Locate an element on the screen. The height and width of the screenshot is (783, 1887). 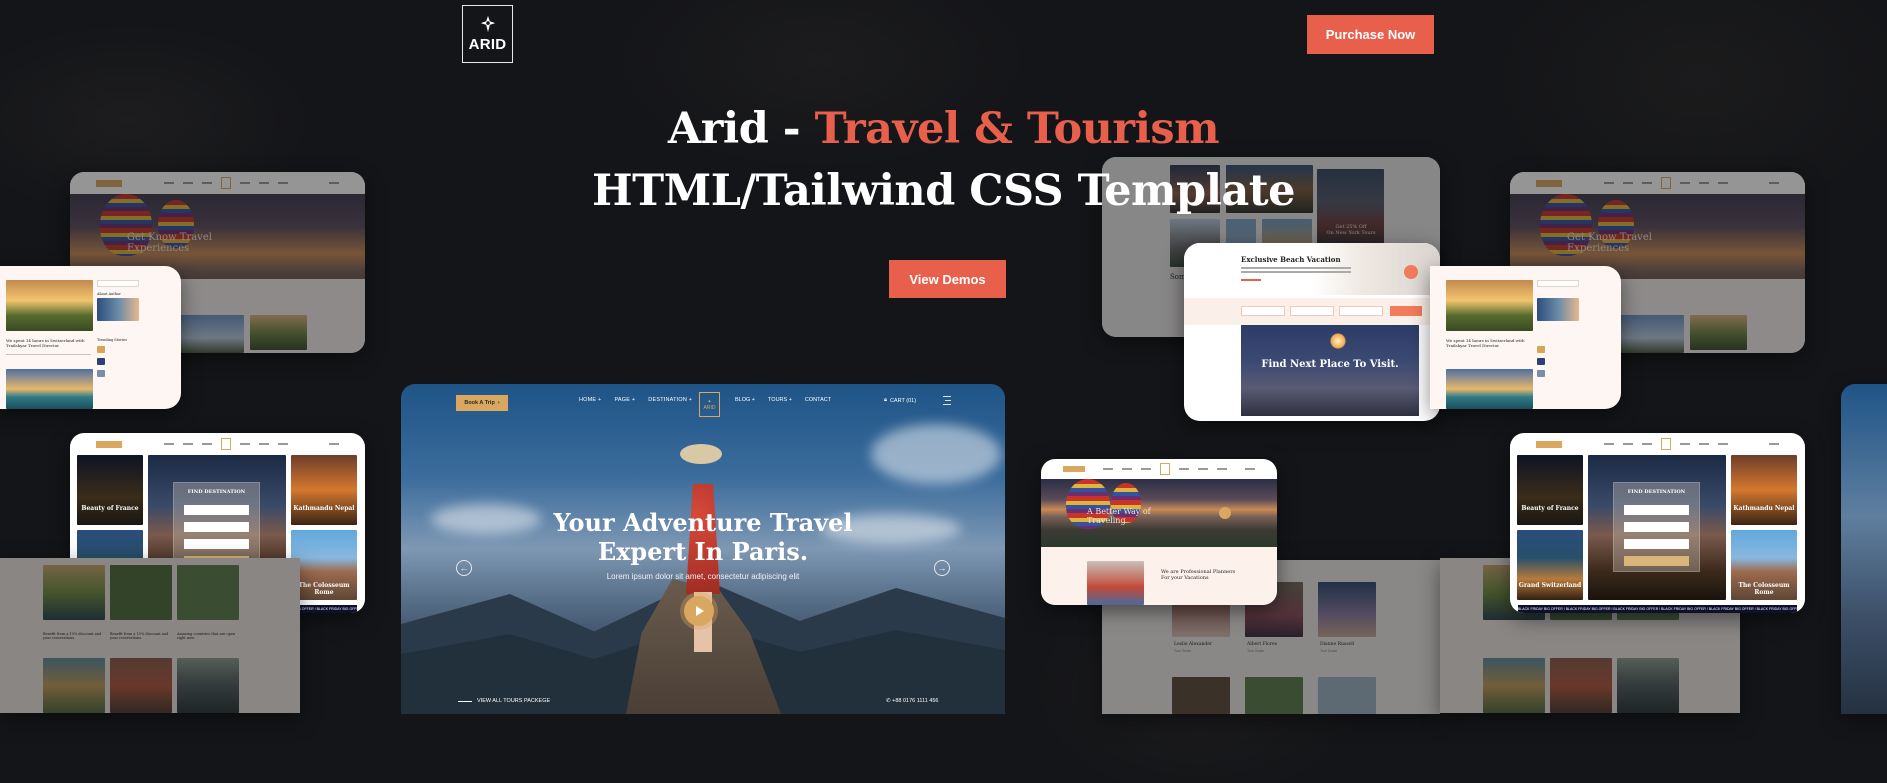
page-subtitle: HTML/Tailwind CSS Template is located at coordinates (944, 191).